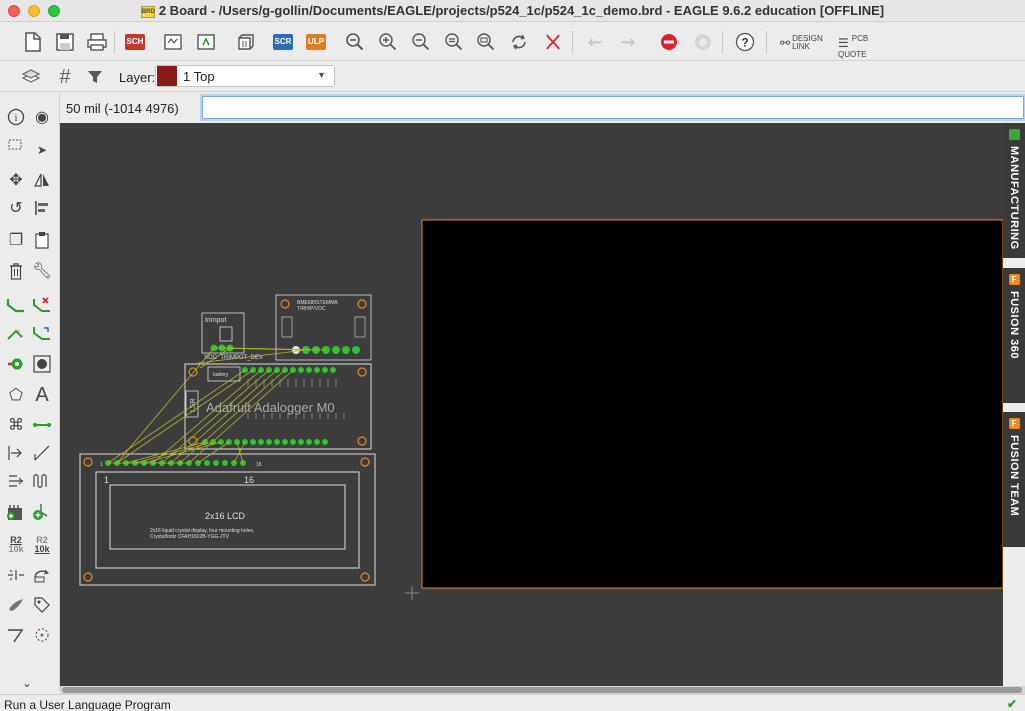 The width and height of the screenshot is (1025, 711). Describe the element at coordinates (42, 305) in the screenshot. I see `ripup-icon` at that location.